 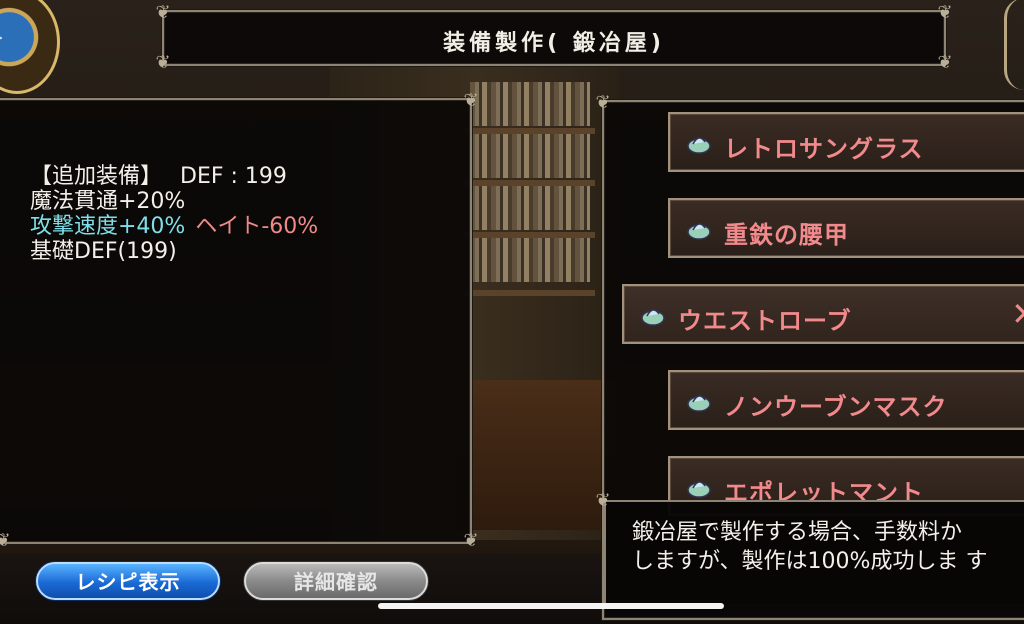 I want to click on emblem-icon: ⚜, so click(x=2, y=44).